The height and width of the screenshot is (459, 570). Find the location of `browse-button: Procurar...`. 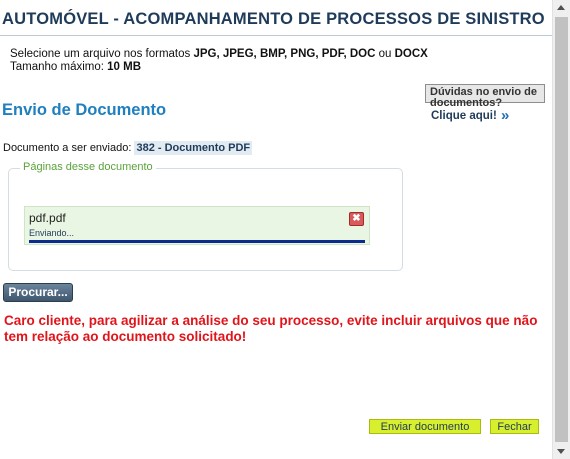

browse-button: Procurar... is located at coordinates (38, 292).